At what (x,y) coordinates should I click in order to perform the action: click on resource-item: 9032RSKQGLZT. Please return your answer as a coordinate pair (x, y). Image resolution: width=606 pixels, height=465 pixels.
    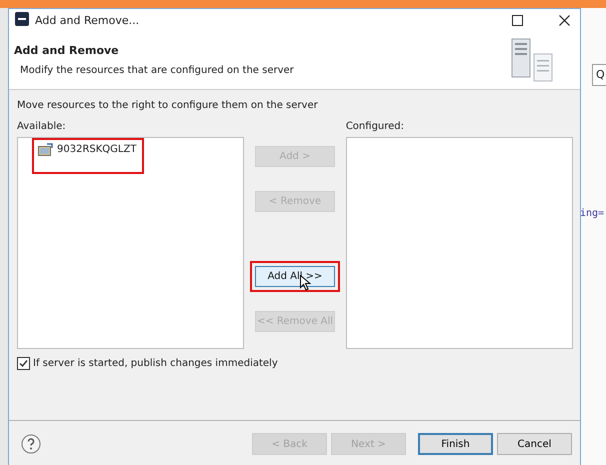
    Looking at the image, I should click on (88, 156).